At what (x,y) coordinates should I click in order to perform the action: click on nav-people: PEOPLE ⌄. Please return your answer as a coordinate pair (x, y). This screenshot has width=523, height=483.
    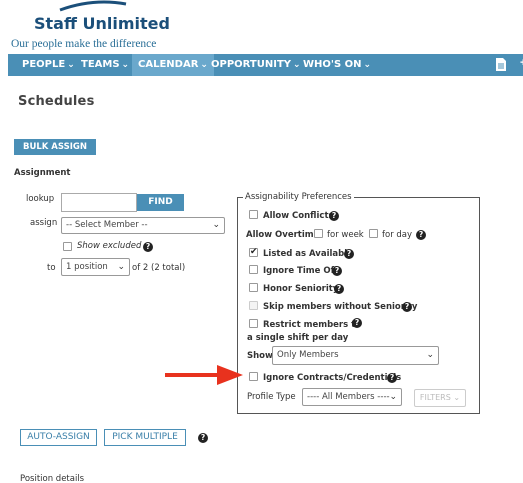
    Looking at the image, I should click on (48, 65).